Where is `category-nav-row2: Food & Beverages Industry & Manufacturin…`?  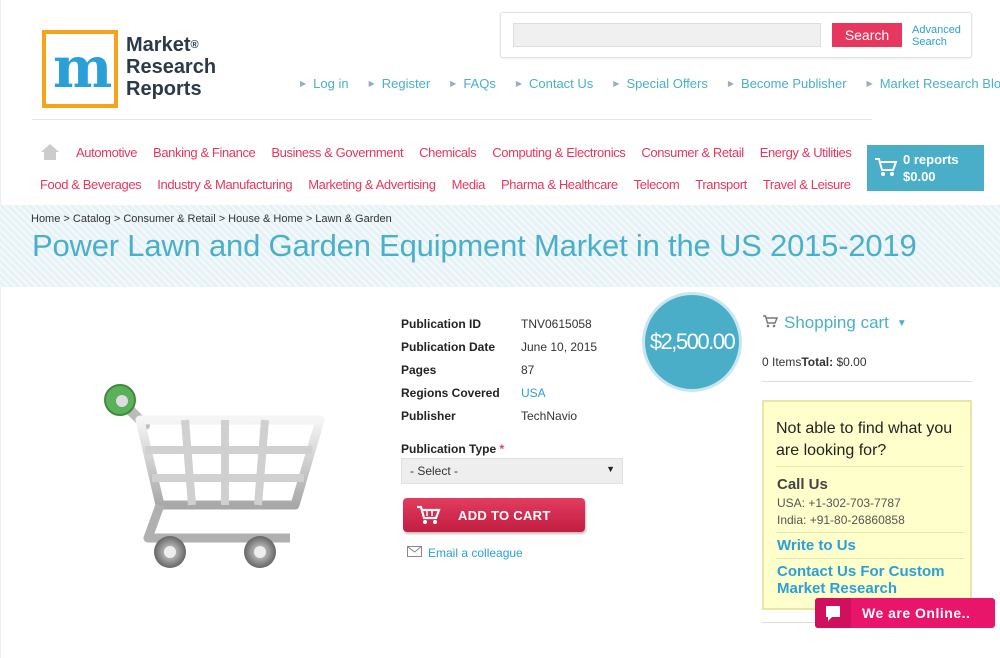
category-nav-row2: Food & Beverages Industry & Manufacturin… is located at coordinates (445, 184).